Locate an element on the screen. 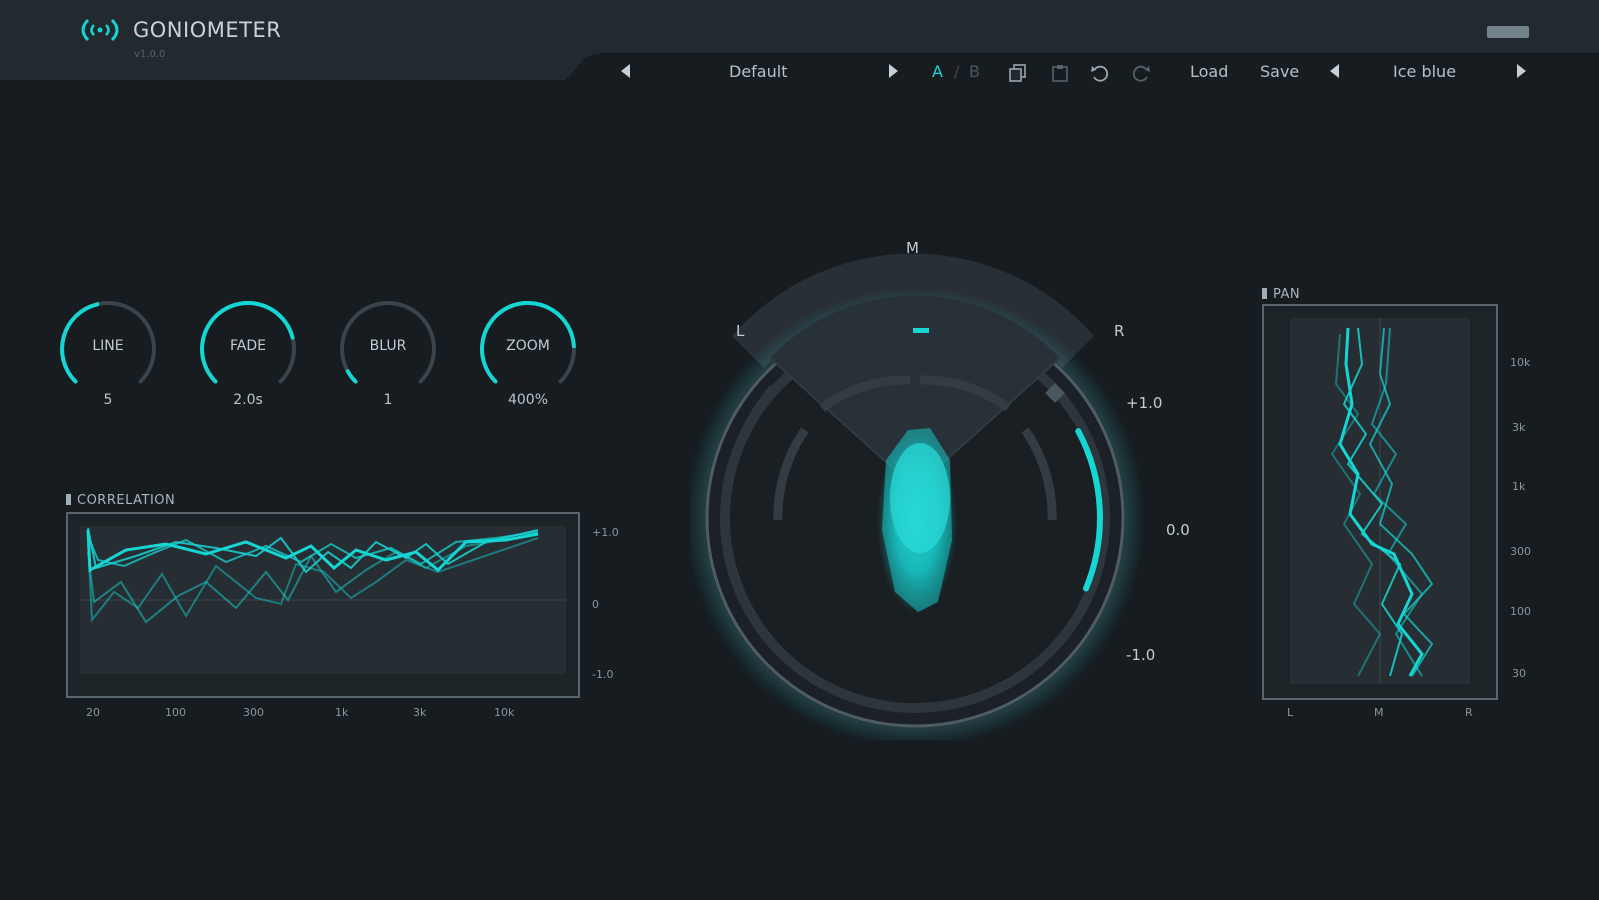 The width and height of the screenshot is (1599, 900). knob-line-value: 5 is located at coordinates (108, 400).